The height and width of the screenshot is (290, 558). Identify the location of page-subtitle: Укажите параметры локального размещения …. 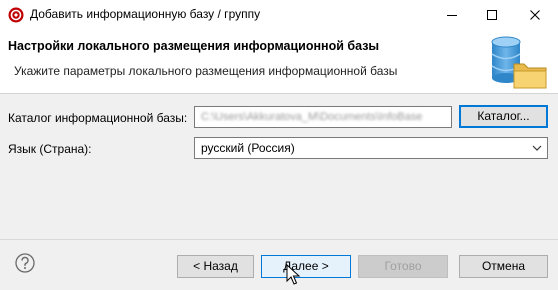
(206, 71).